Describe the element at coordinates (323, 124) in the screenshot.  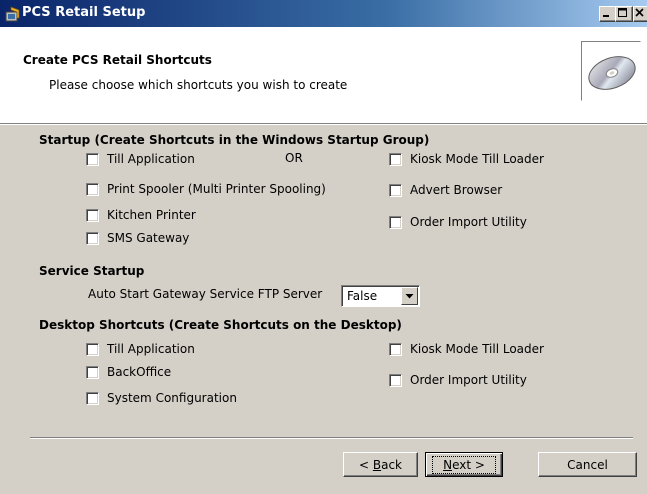
I see `header-divider-highlight` at that location.